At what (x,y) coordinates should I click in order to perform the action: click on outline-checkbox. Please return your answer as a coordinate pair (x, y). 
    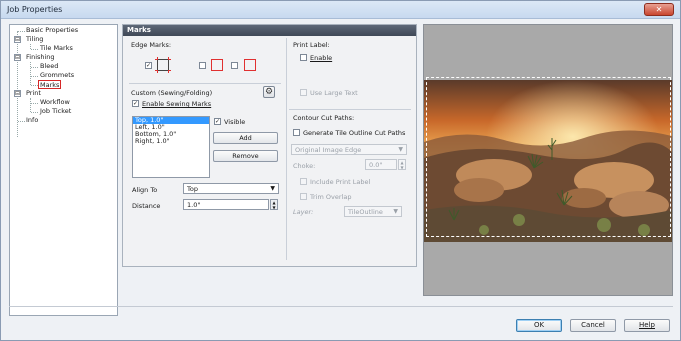
    Looking at the image, I should click on (234, 65).